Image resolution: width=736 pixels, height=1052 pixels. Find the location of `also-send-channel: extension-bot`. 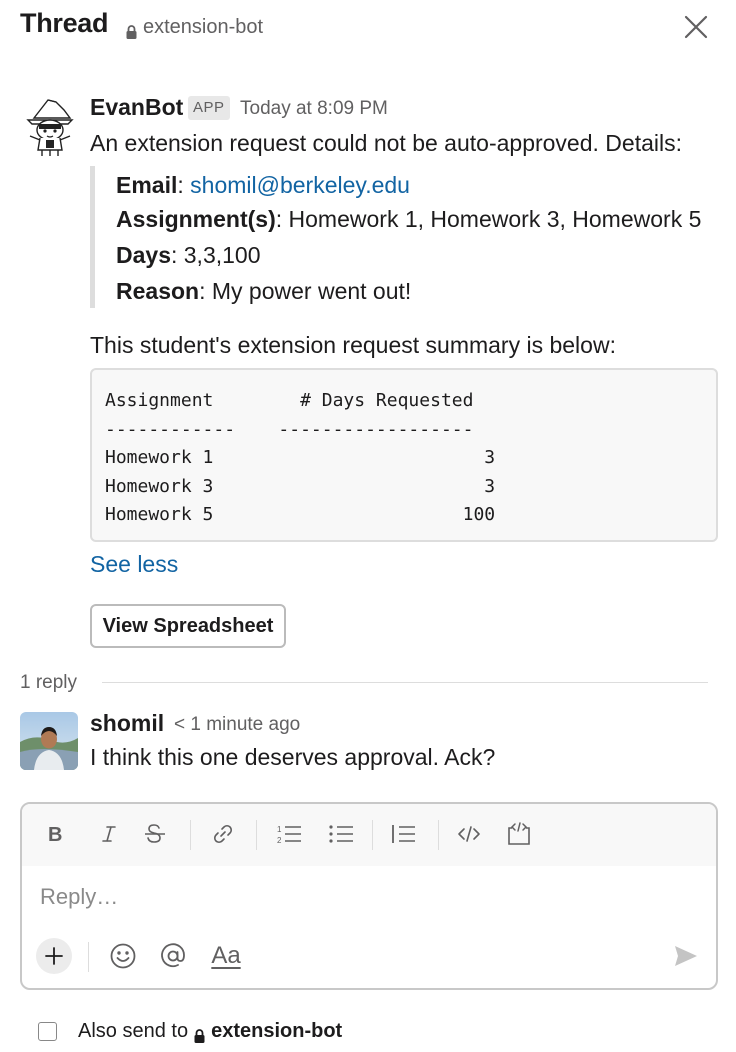

also-send-channel: extension-bot is located at coordinates (268, 1031).